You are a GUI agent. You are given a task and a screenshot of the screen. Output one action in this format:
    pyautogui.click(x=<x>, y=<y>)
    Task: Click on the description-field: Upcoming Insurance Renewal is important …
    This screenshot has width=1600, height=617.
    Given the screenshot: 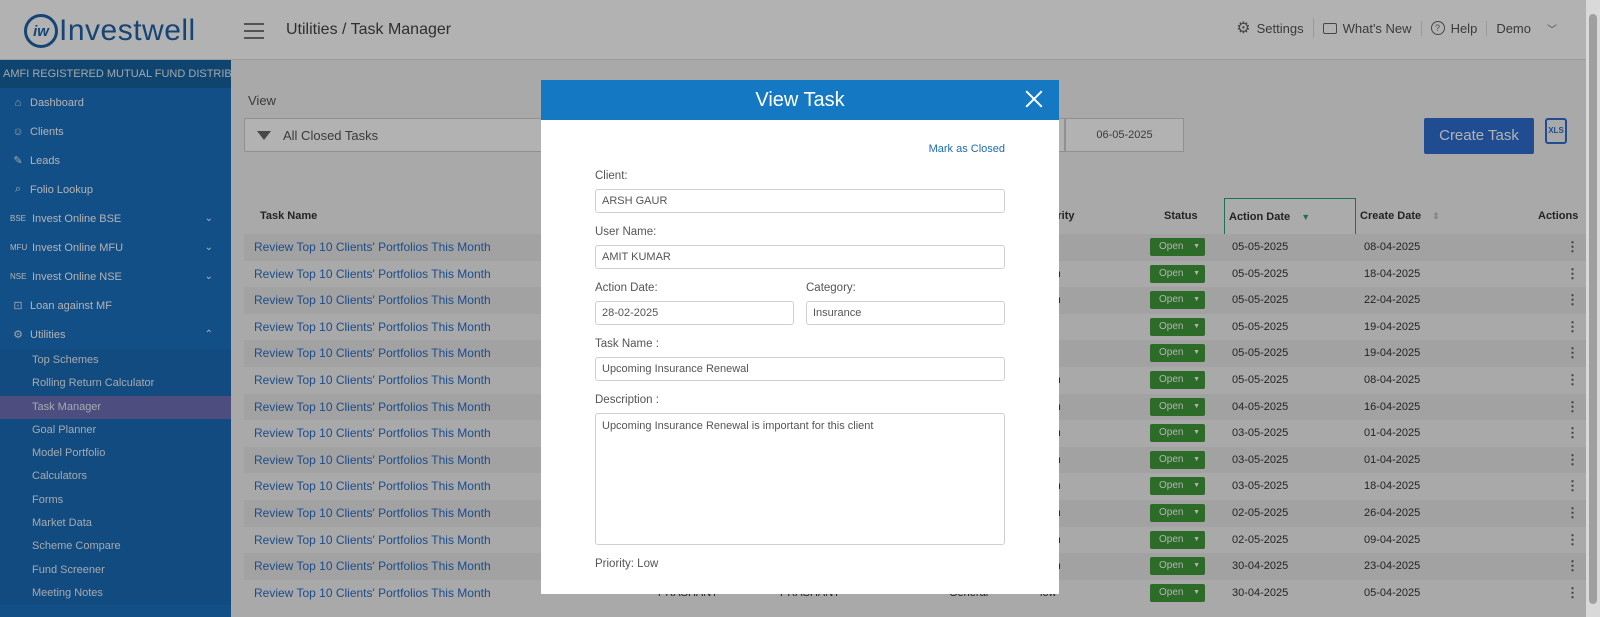 What is the action you would take?
    pyautogui.click(x=800, y=479)
    